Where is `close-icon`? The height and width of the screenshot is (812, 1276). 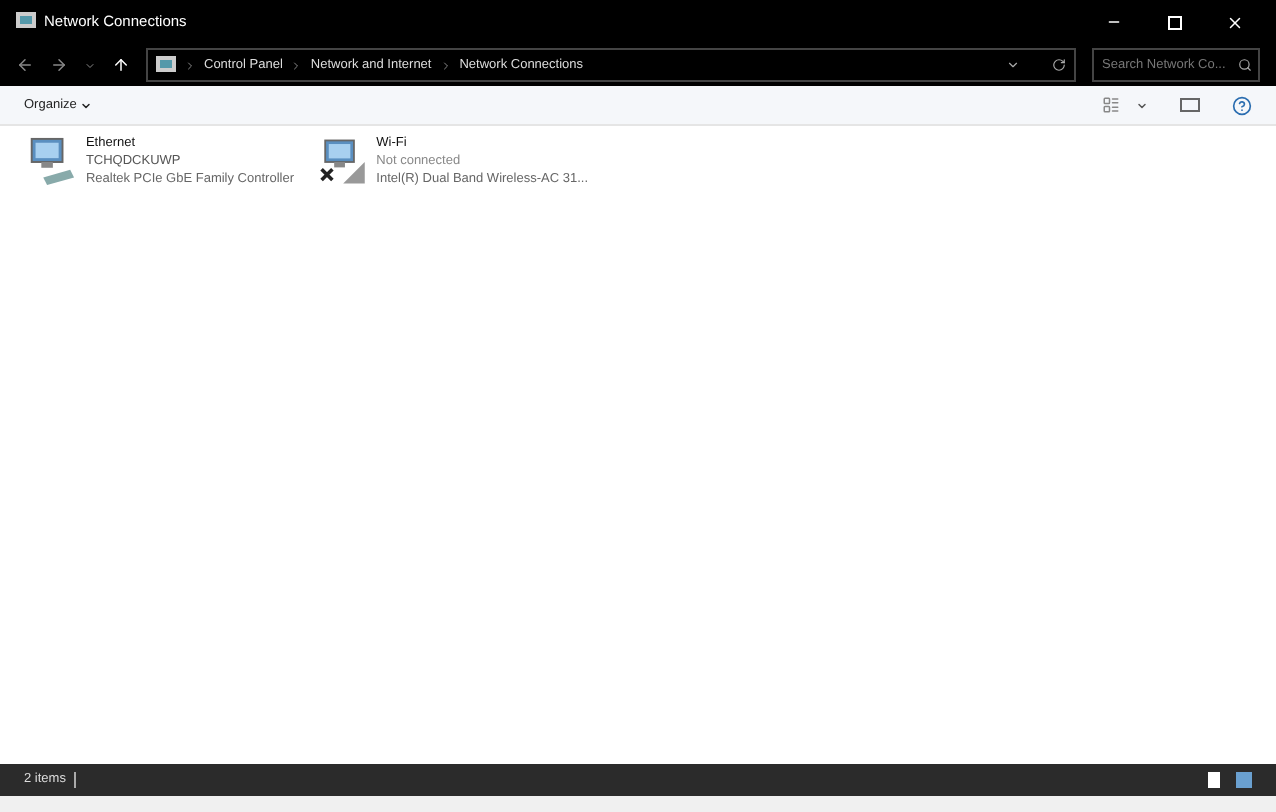
close-icon is located at coordinates (1234, 22).